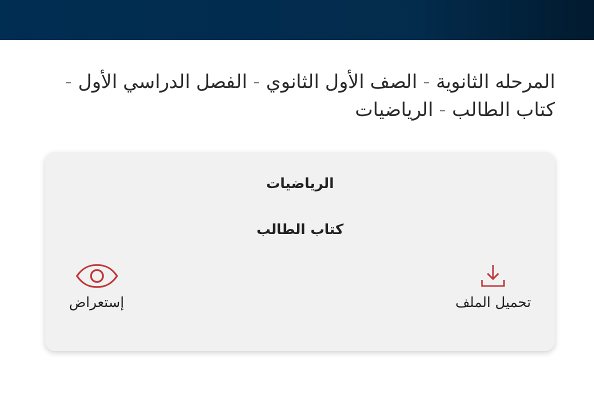 The height and width of the screenshot is (406, 594). I want to click on eye-icon, so click(96, 276).